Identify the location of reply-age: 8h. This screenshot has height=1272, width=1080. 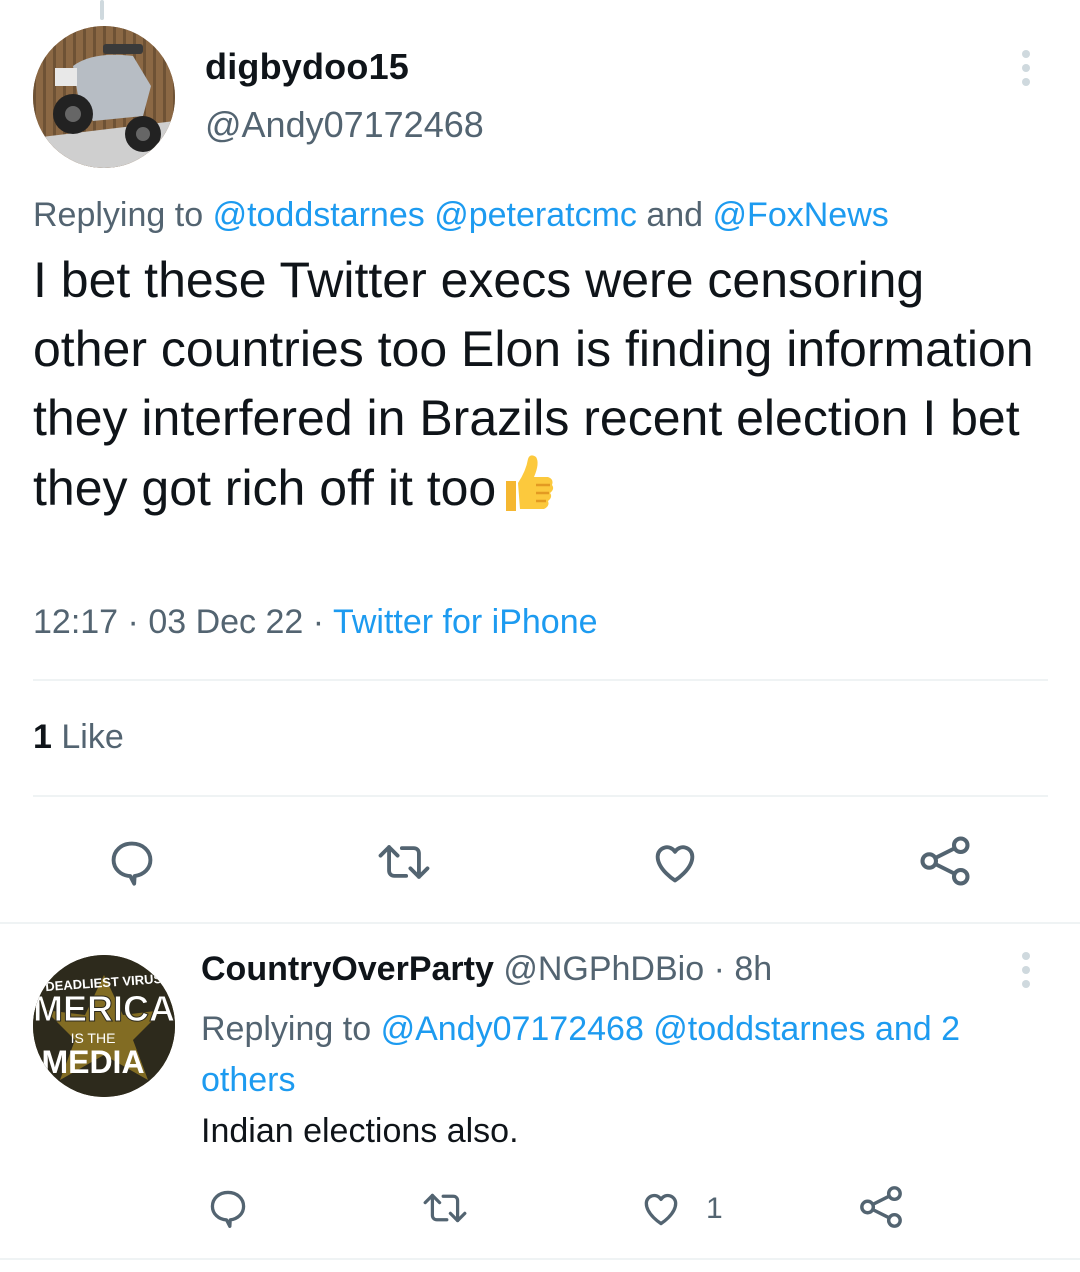
(753, 969).